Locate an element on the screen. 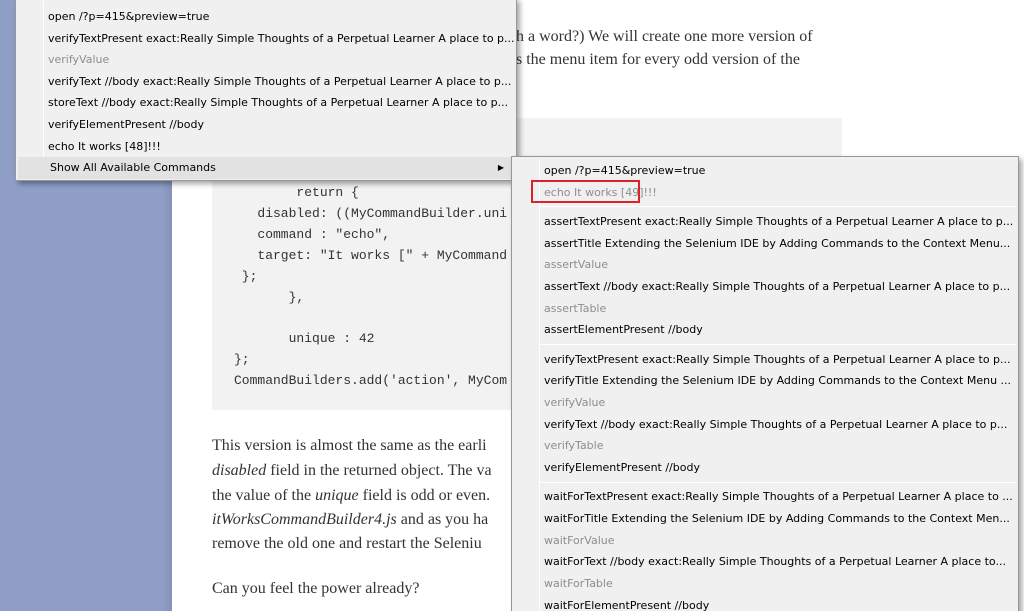 The image size is (1024, 611). show-all-commands-item: Show All Available Commands ▶ is located at coordinates (266, 168).